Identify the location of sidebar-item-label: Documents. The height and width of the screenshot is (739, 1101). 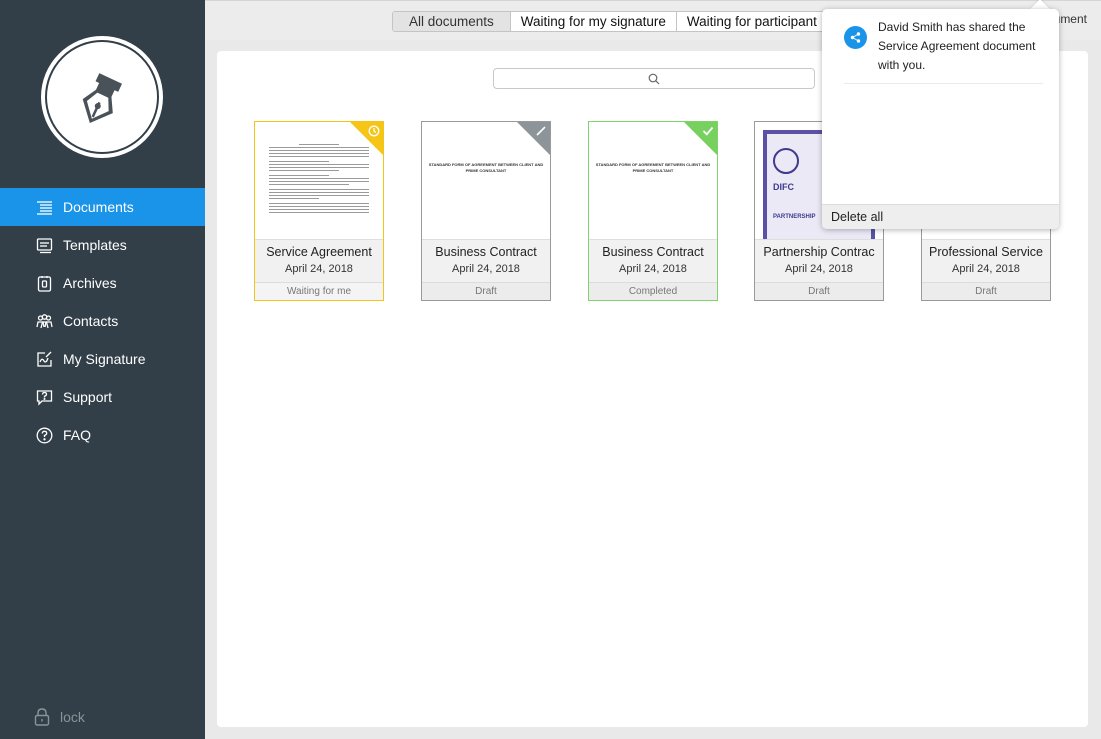
(98, 207).